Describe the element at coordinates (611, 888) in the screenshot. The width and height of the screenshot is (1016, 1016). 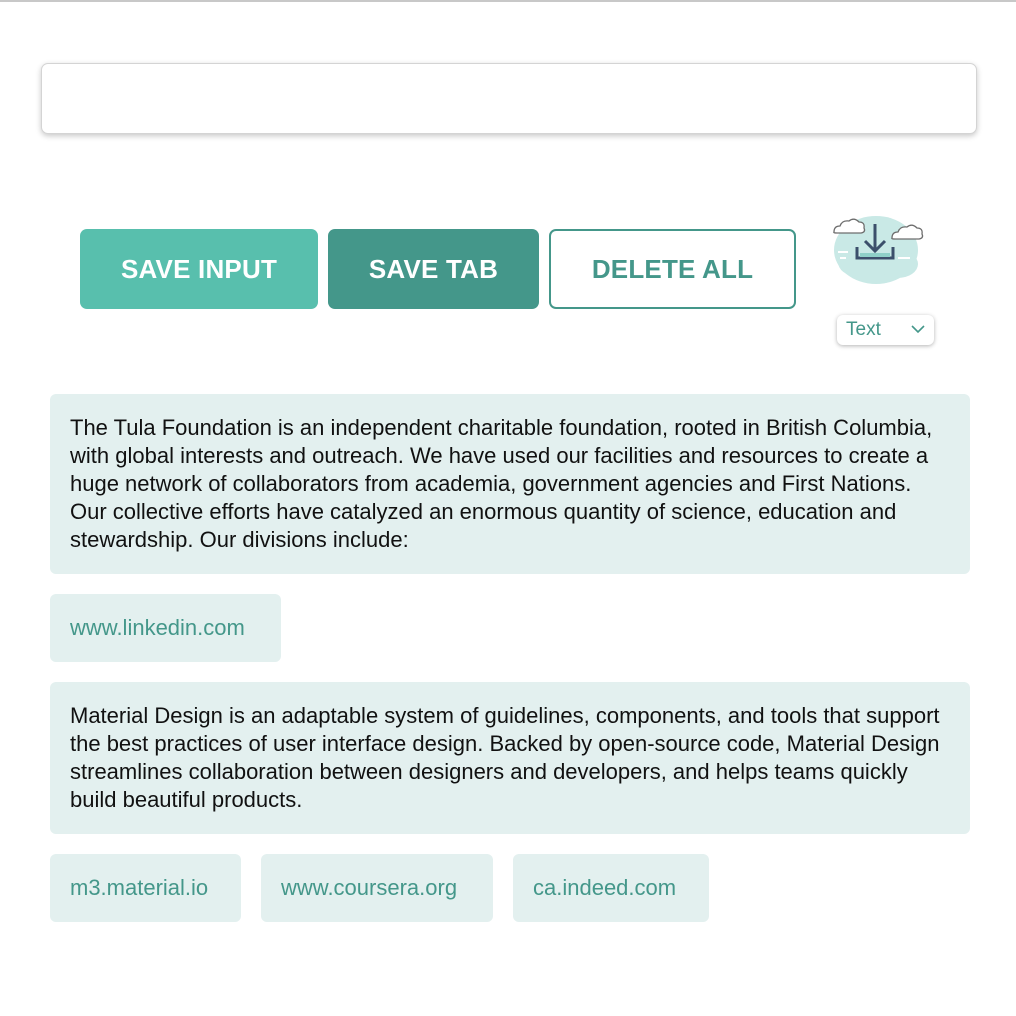
I see `saved-link-entry: ca.indeed.com` at that location.